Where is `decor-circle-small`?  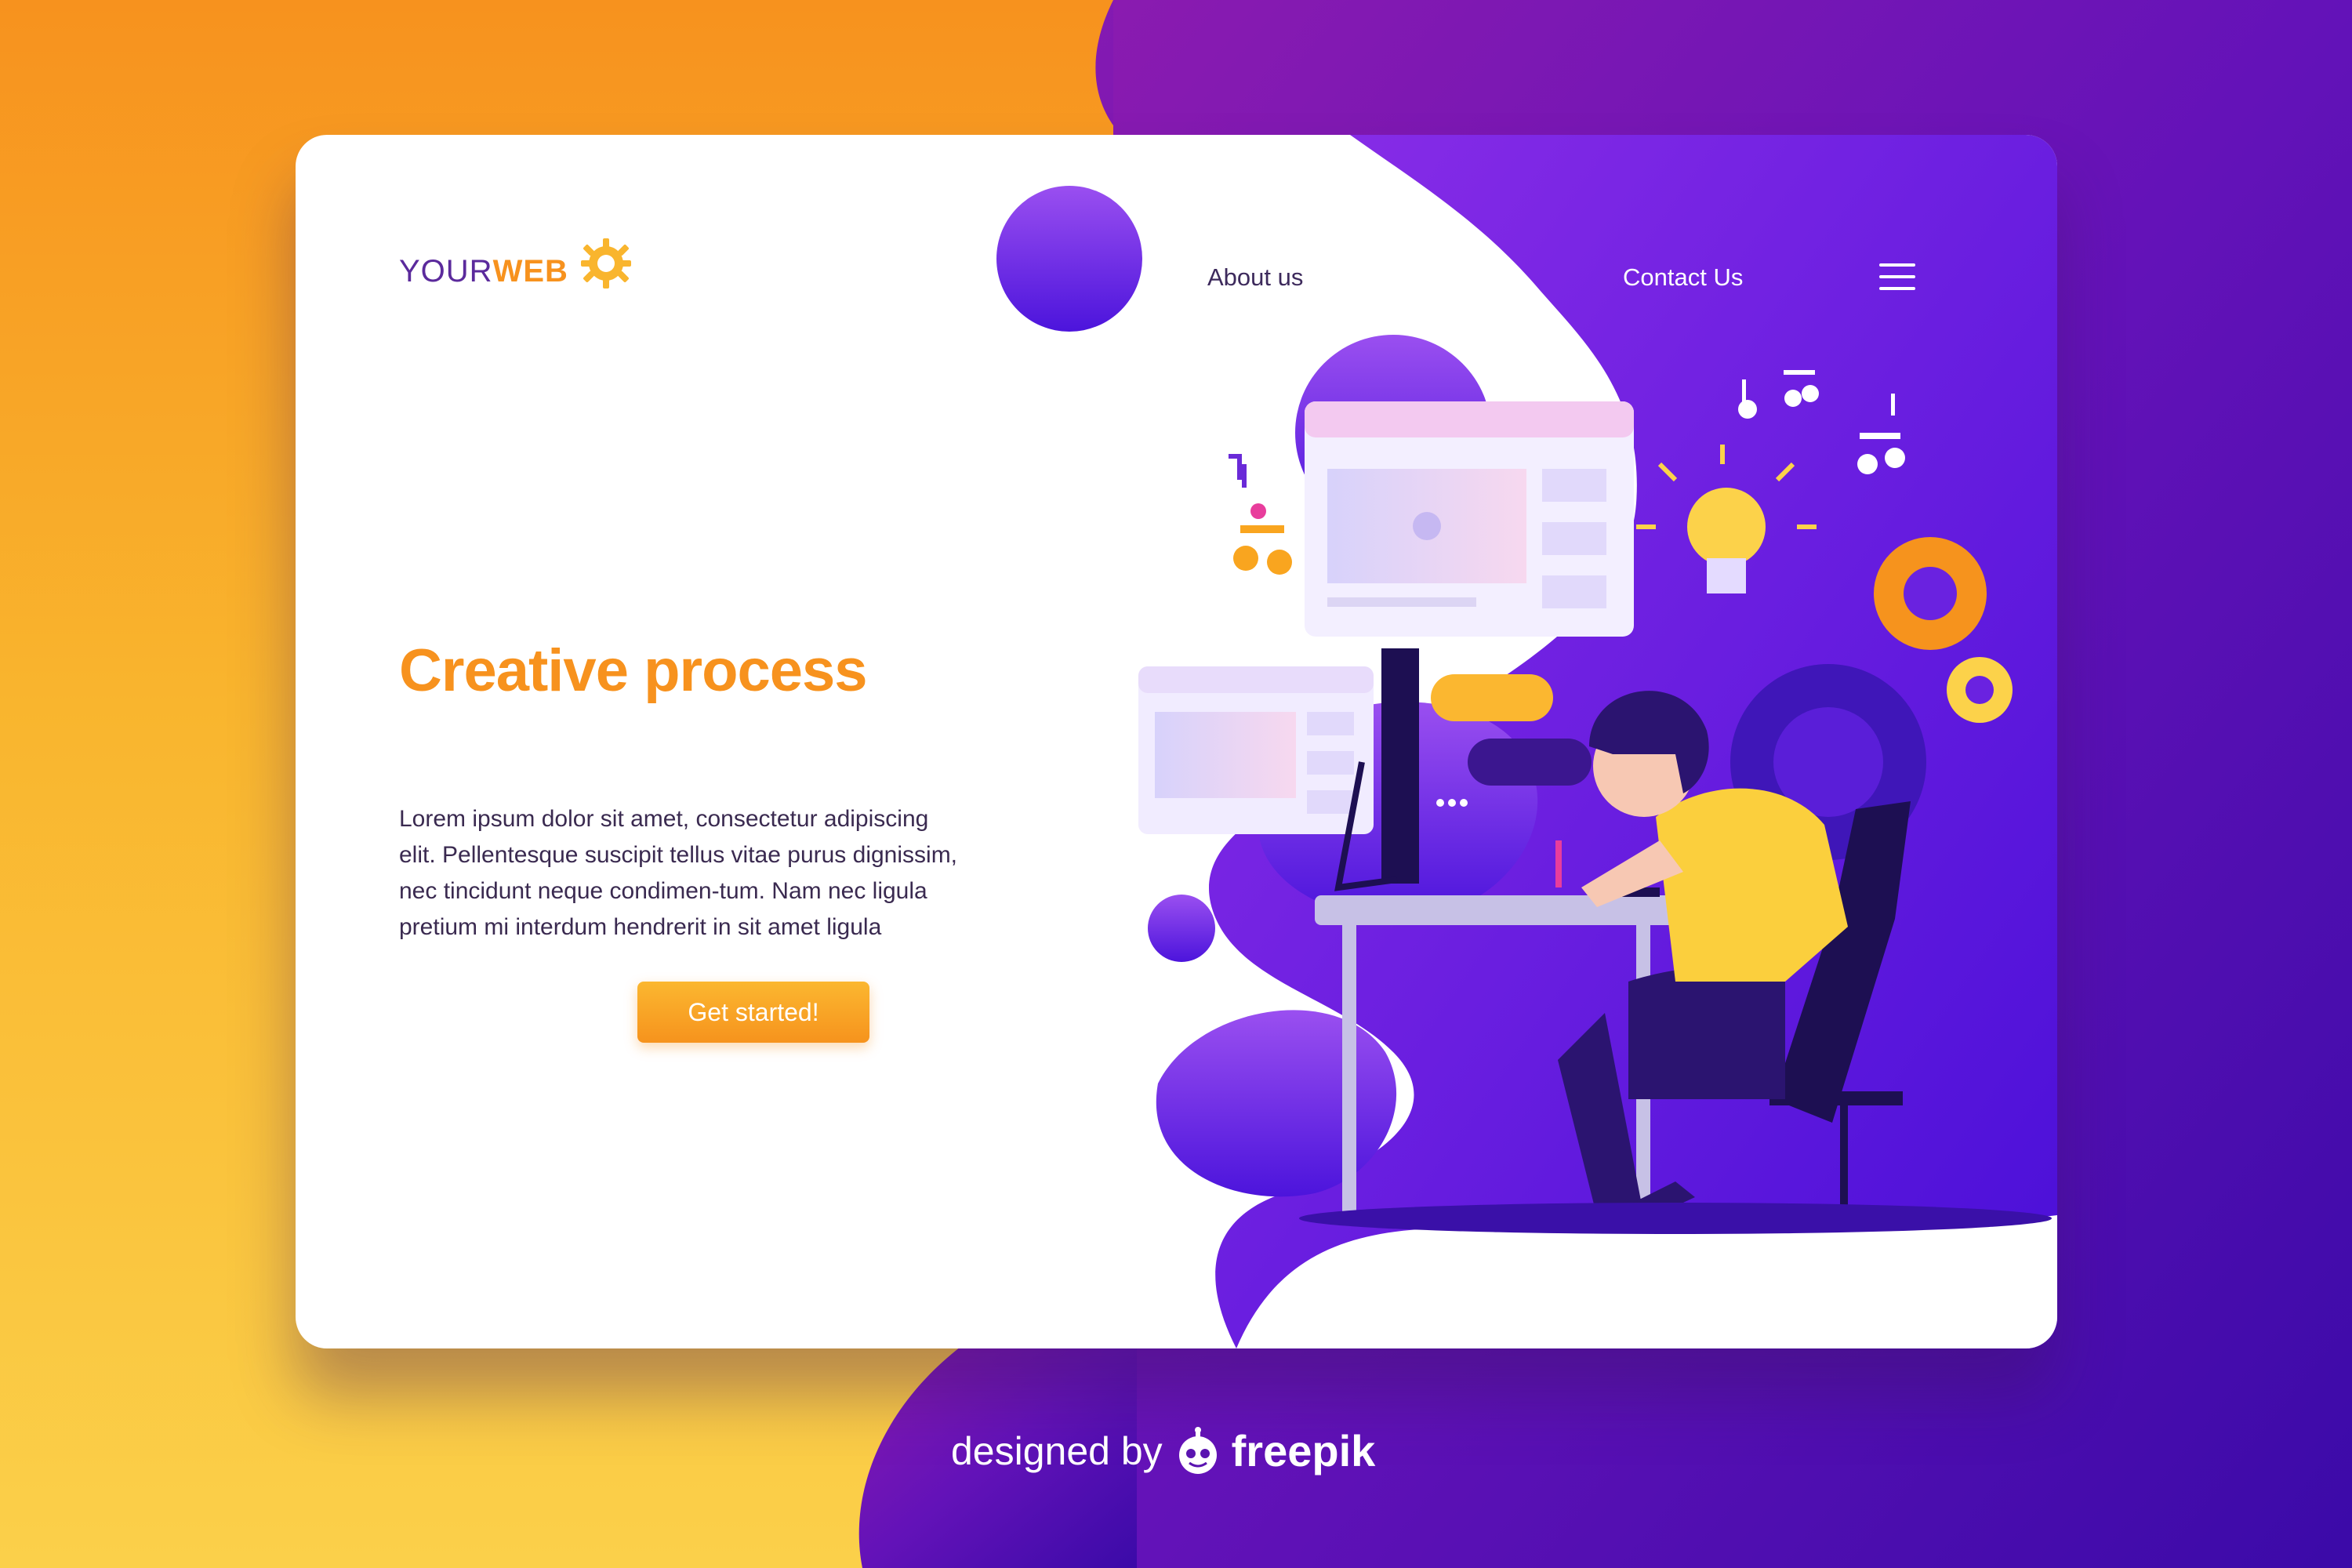 decor-circle-small is located at coordinates (1181, 928).